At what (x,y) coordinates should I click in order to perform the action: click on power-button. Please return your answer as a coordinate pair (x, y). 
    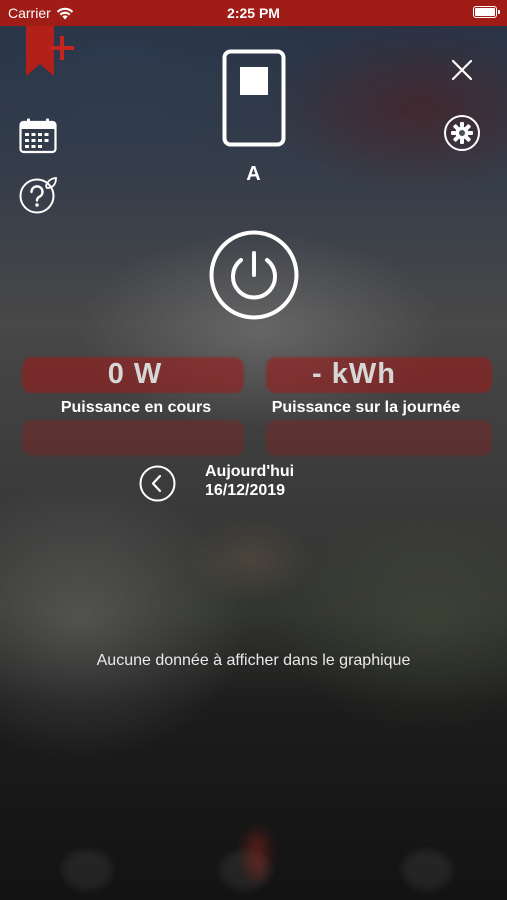
    Looking at the image, I should click on (254, 275).